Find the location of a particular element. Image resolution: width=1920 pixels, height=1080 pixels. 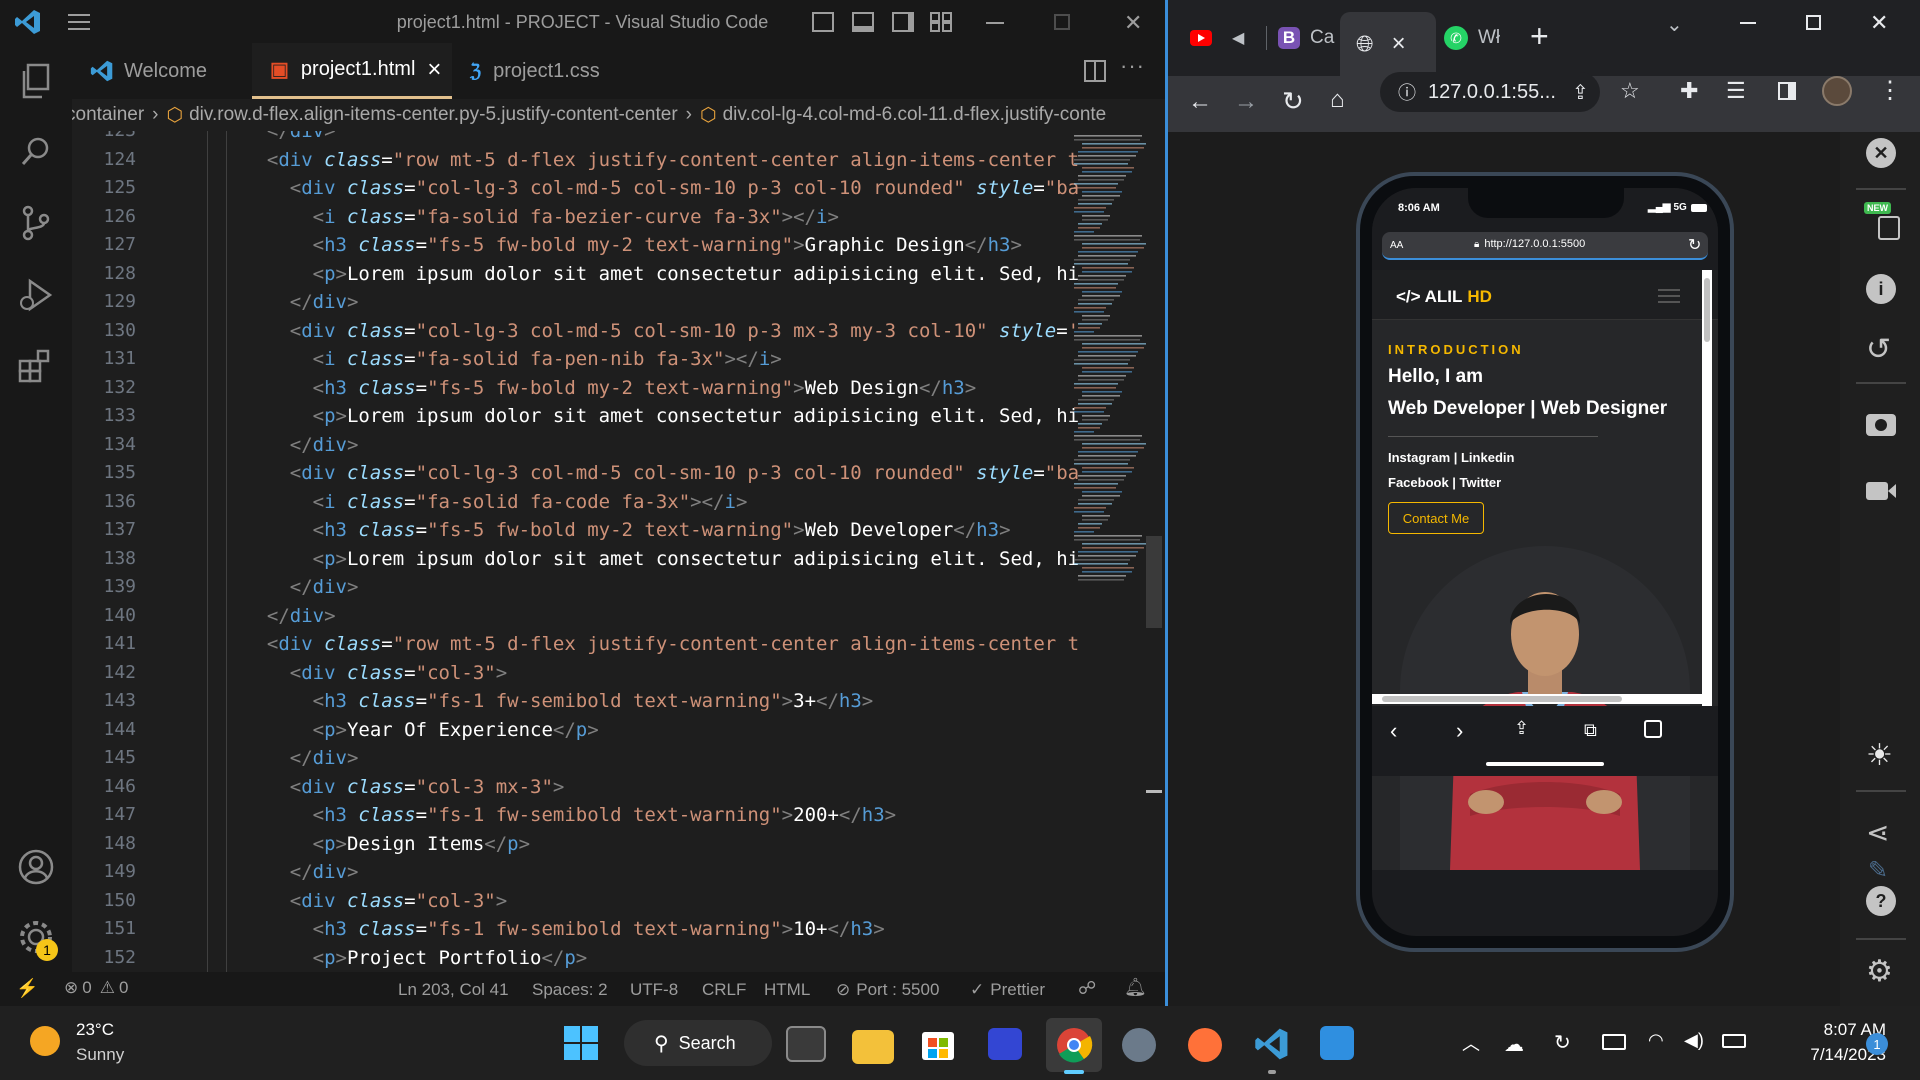

cursor-position: Ln 203, Col 41 is located at coordinates (453, 990).